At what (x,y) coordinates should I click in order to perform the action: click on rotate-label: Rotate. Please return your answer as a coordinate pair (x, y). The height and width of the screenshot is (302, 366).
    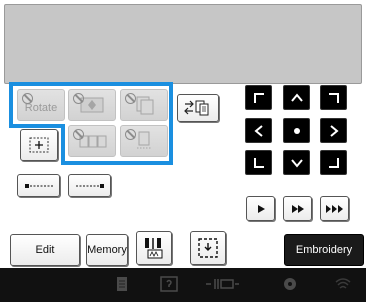
    Looking at the image, I should click on (41, 108).